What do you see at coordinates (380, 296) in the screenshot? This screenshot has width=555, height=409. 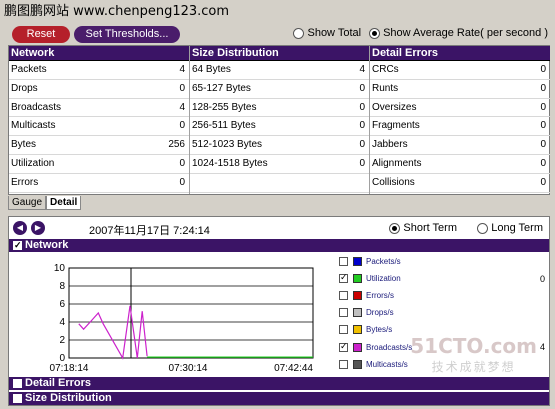 I see `legend-label: Errors/s` at bounding box center [380, 296].